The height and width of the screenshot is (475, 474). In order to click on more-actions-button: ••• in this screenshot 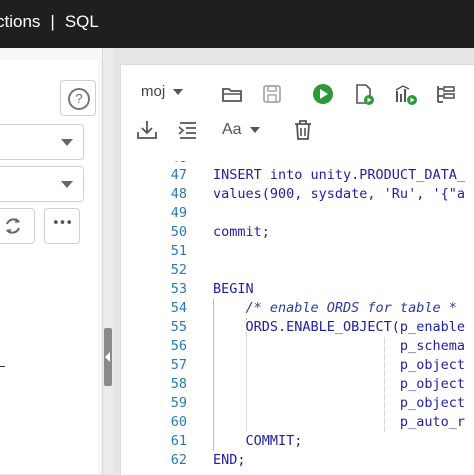, I will do `click(62, 226)`.